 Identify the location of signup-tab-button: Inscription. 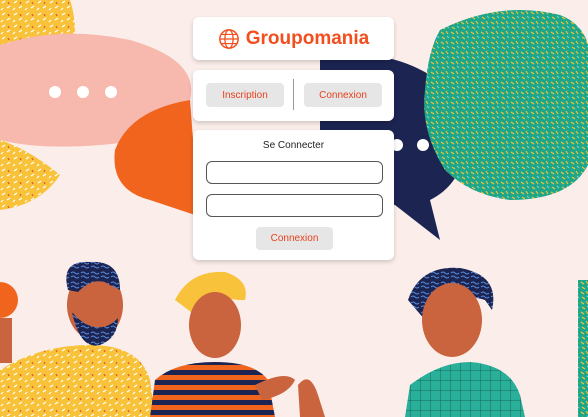
(245, 95).